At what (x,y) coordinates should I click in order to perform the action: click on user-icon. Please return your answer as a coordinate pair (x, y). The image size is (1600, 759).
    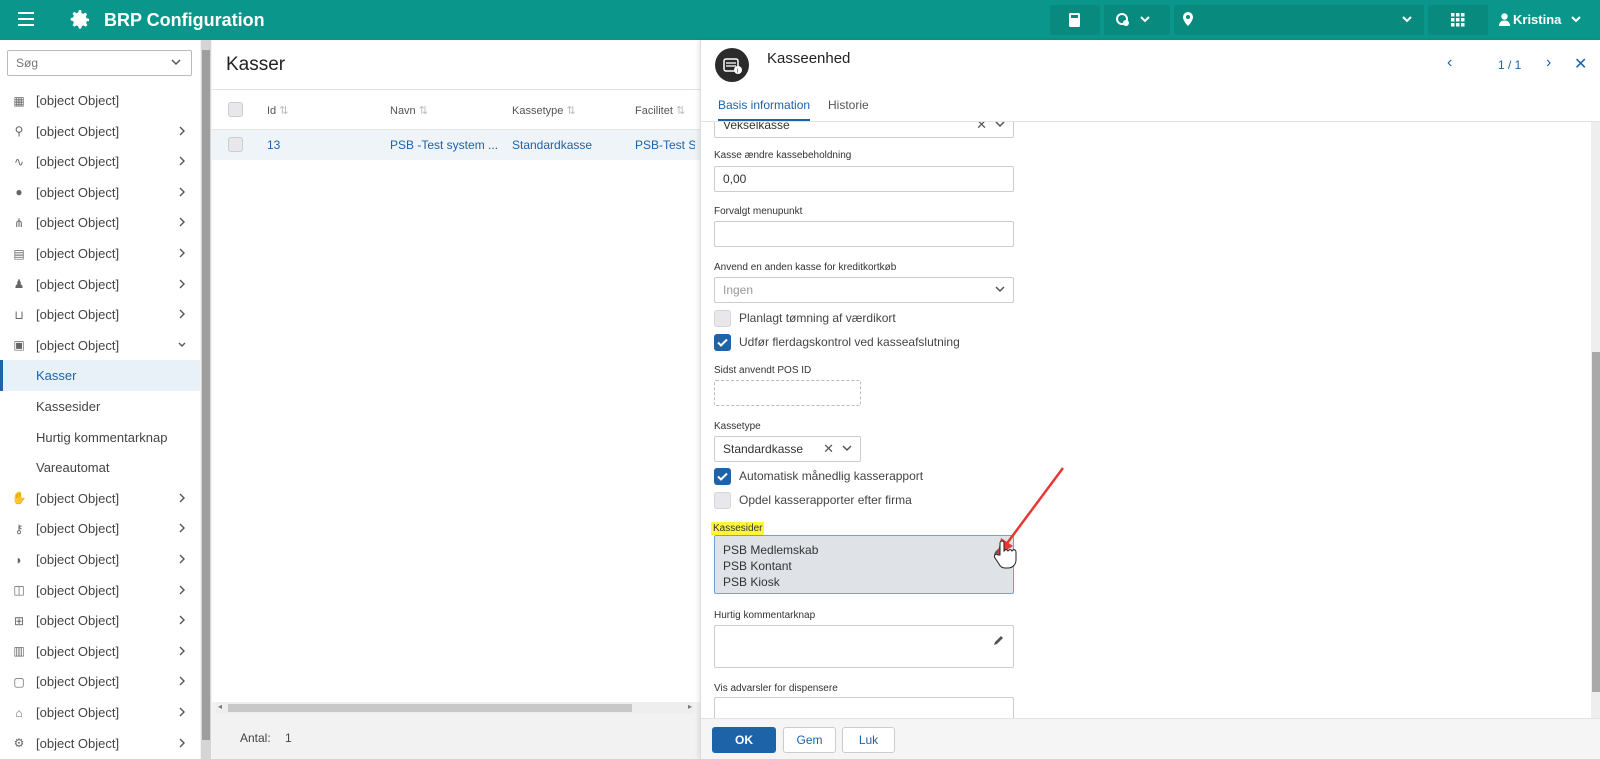
    Looking at the image, I should click on (1504, 19).